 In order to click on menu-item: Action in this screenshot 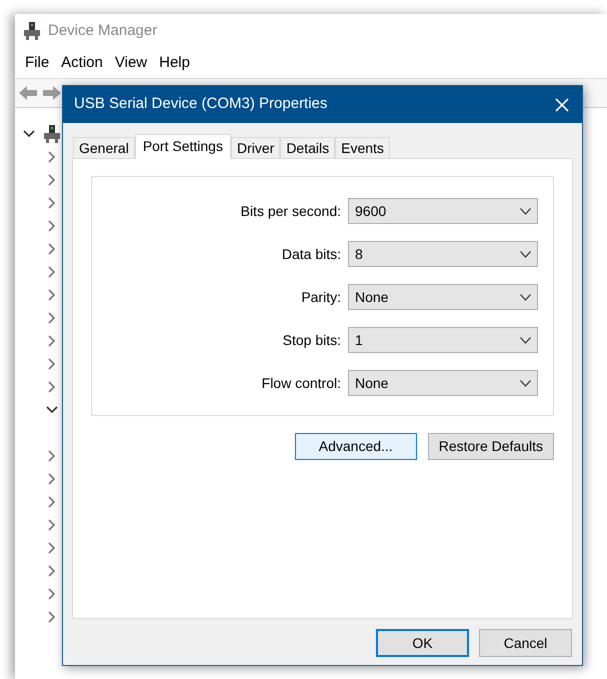, I will do `click(82, 63)`.